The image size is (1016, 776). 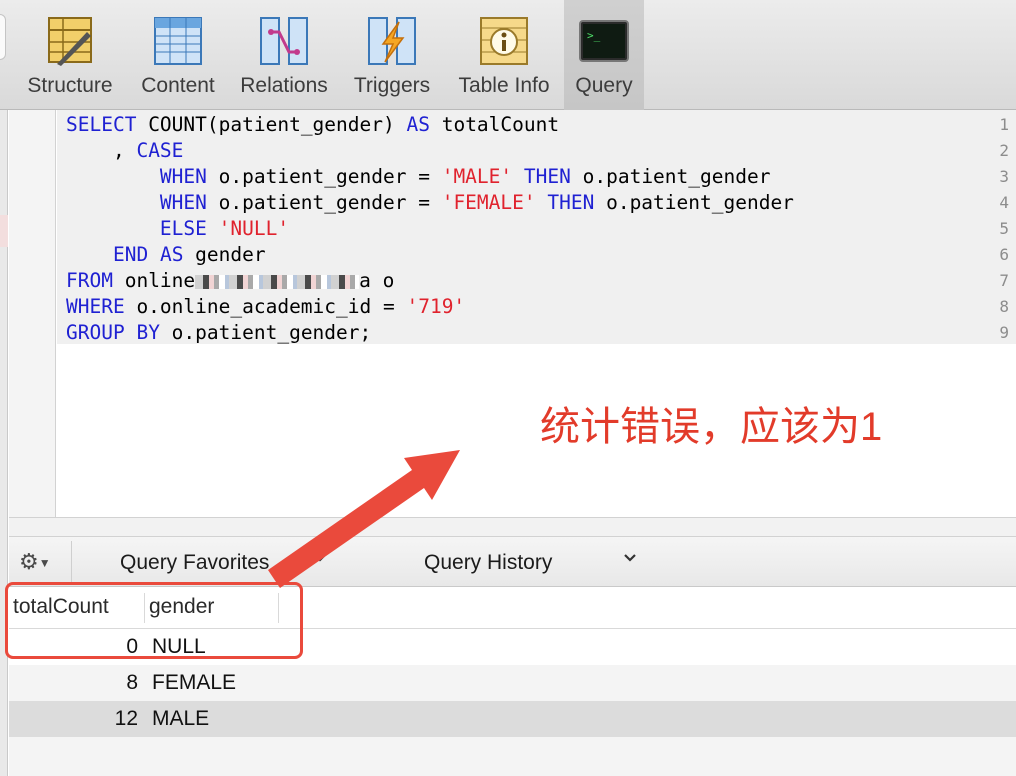 I want to click on tab-table-info: Table Info, so click(x=504, y=55).